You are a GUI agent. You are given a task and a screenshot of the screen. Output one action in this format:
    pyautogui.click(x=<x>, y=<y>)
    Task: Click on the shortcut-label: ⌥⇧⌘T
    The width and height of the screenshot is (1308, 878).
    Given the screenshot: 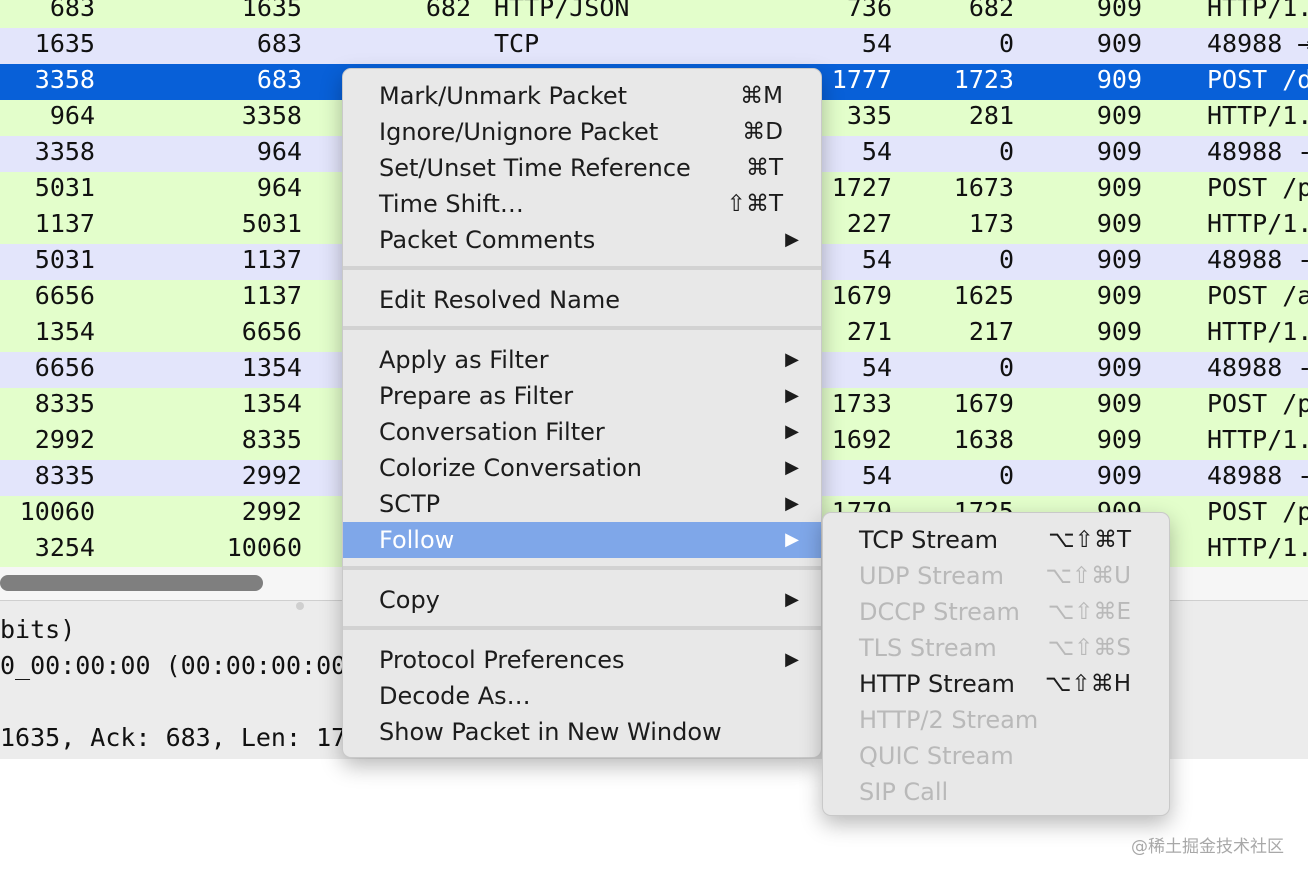 What is the action you would take?
    pyautogui.click(x=1089, y=540)
    